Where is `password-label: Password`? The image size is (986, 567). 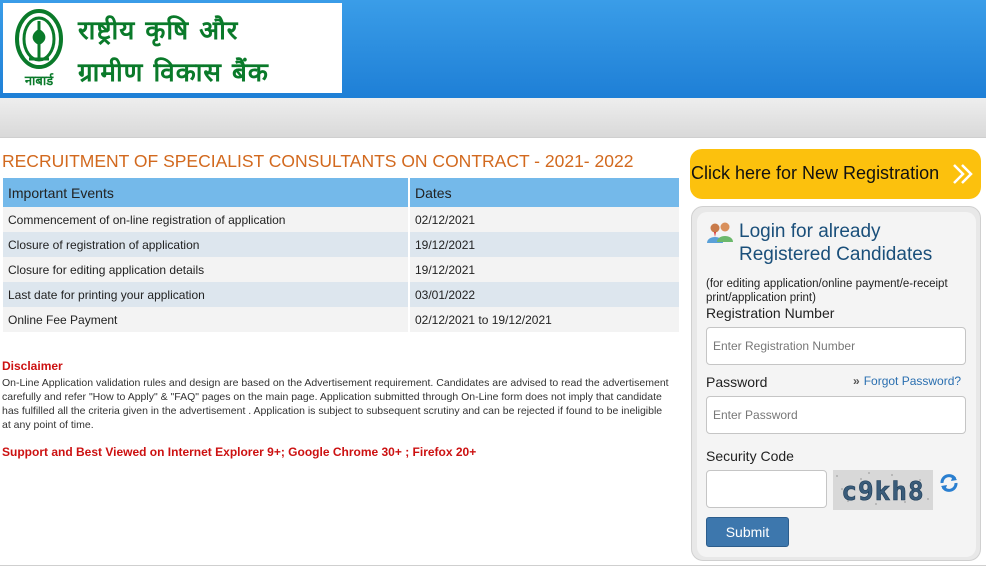
password-label: Password is located at coordinates (737, 382).